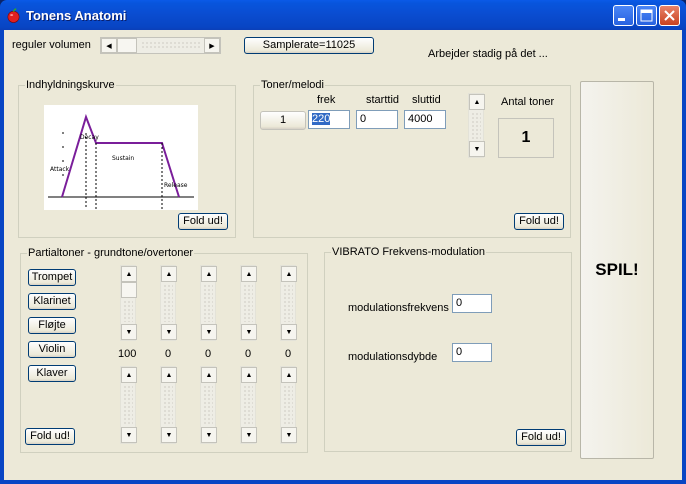 The image size is (686, 484). I want to click on partial-5-value: 0, so click(288, 354).